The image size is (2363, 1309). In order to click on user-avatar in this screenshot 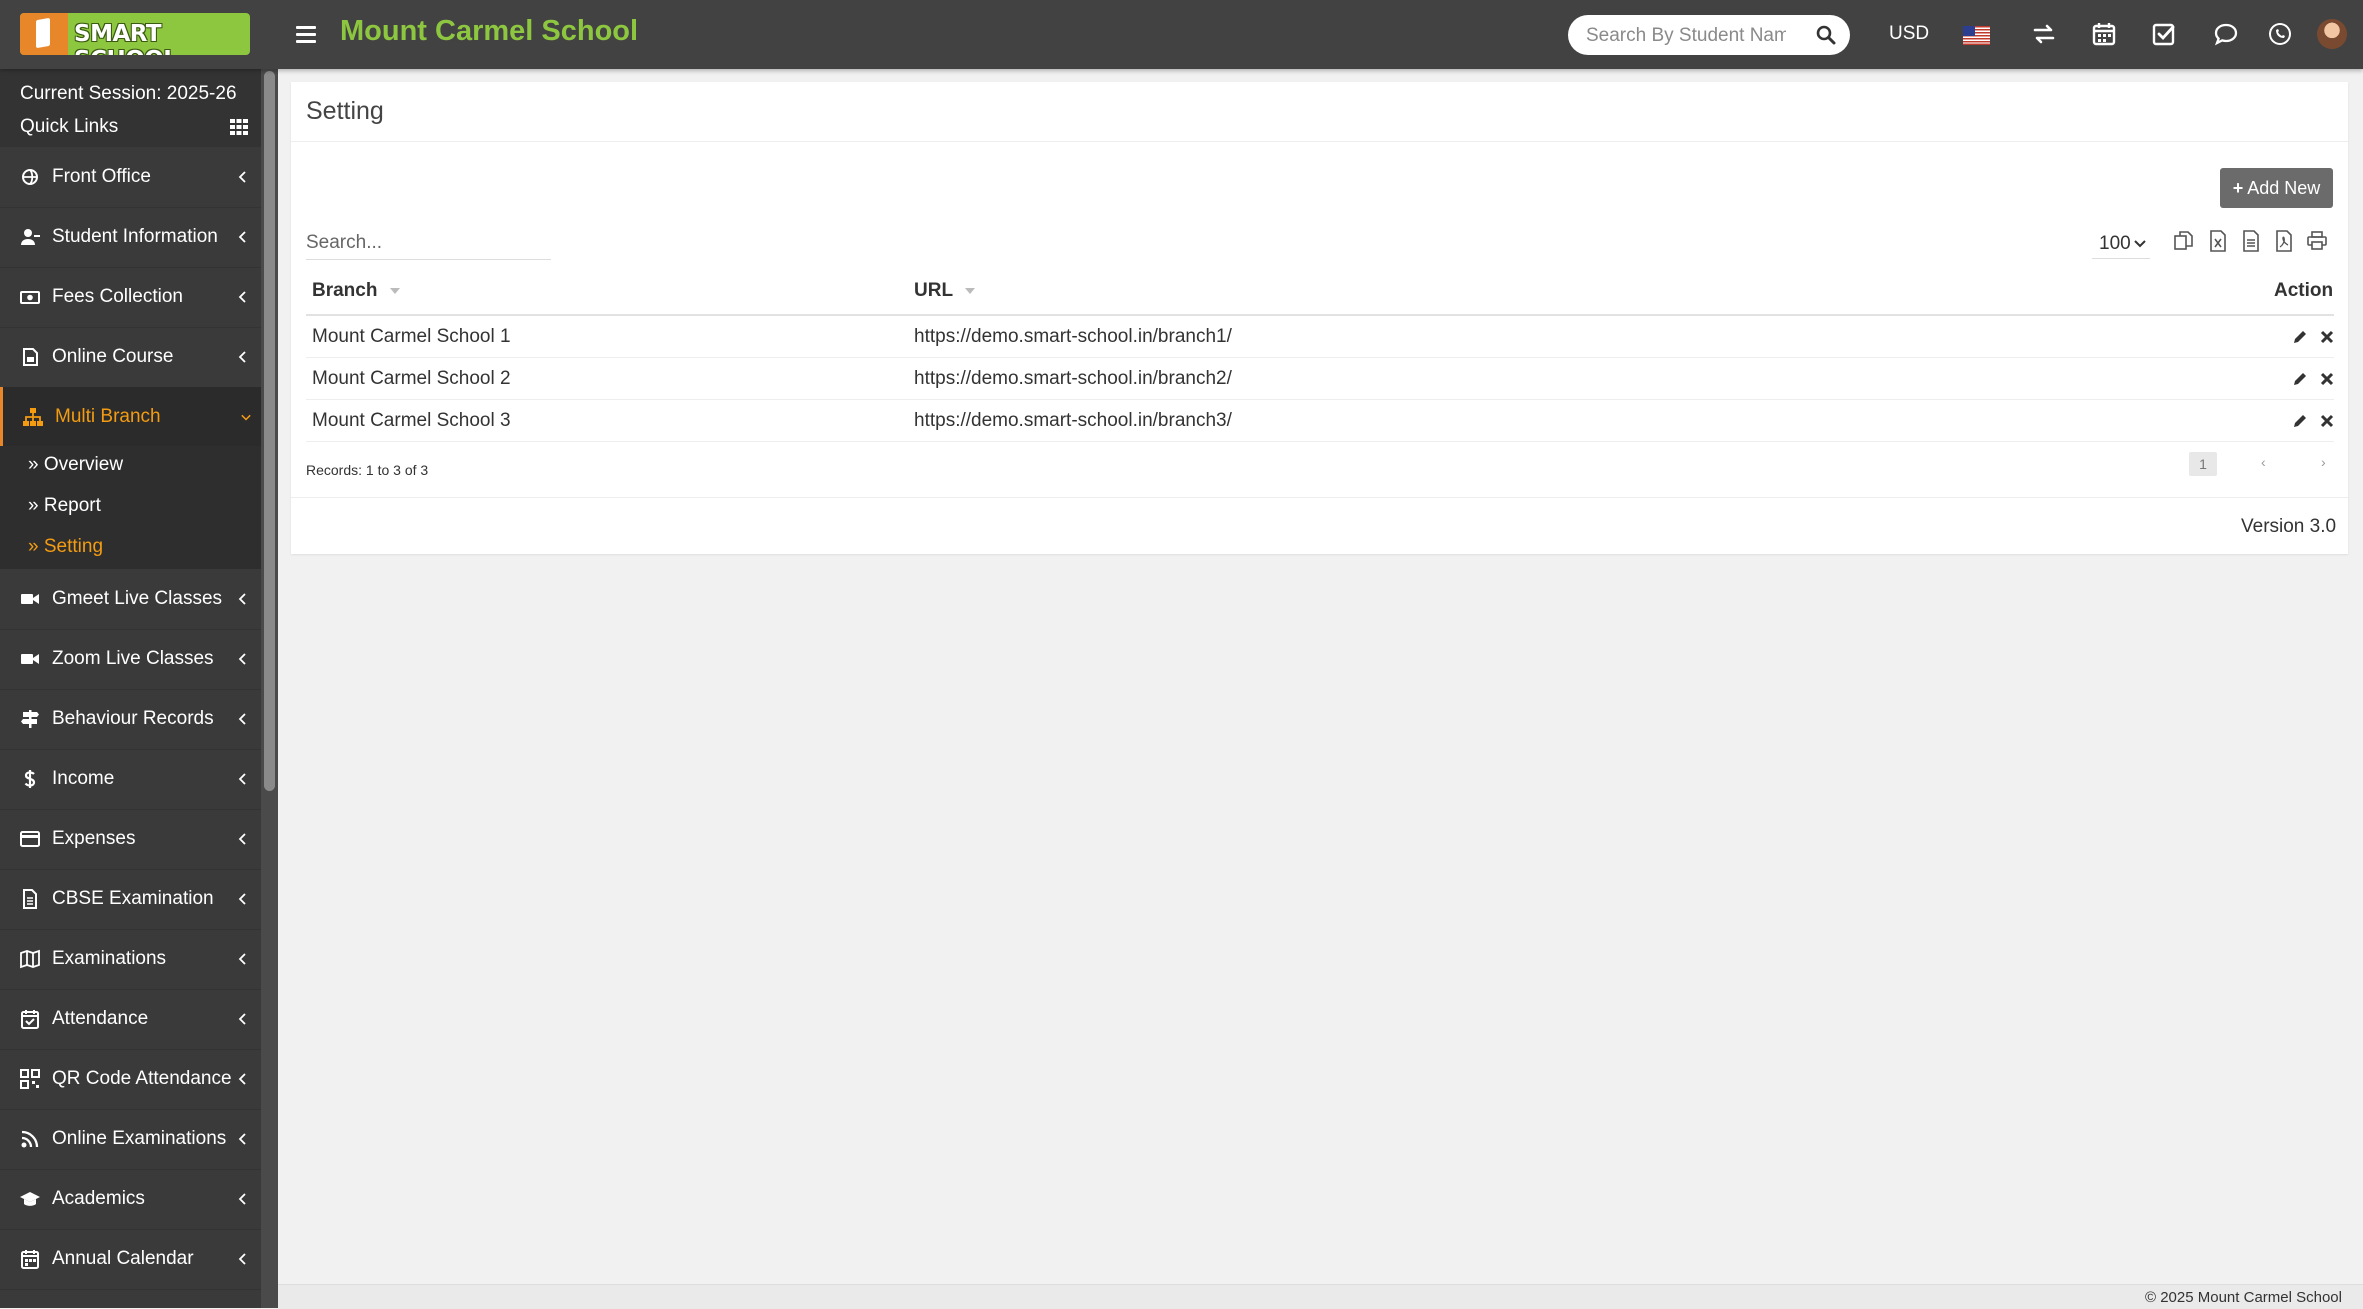, I will do `click(2332, 34)`.